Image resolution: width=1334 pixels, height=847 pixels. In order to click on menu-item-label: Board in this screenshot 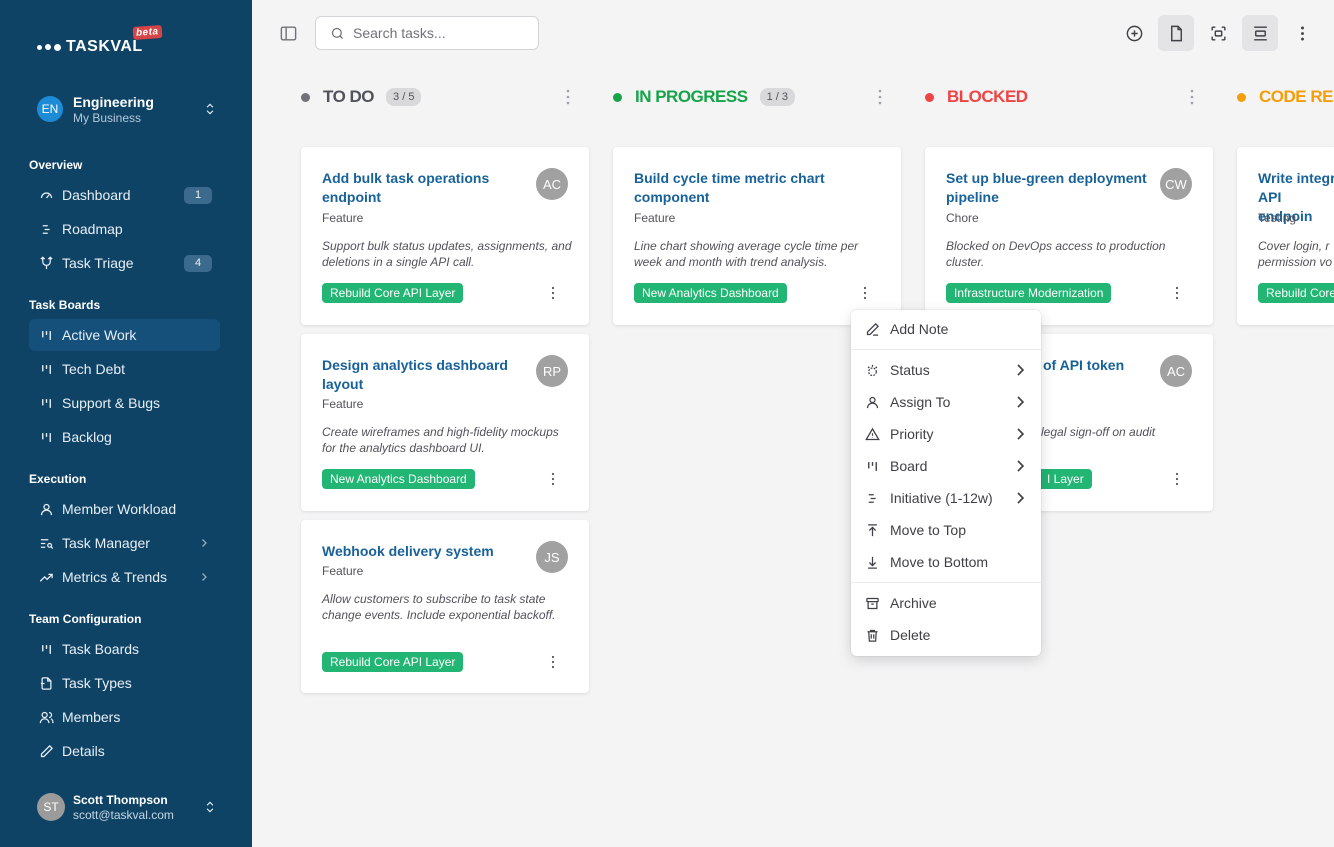, I will do `click(909, 466)`.